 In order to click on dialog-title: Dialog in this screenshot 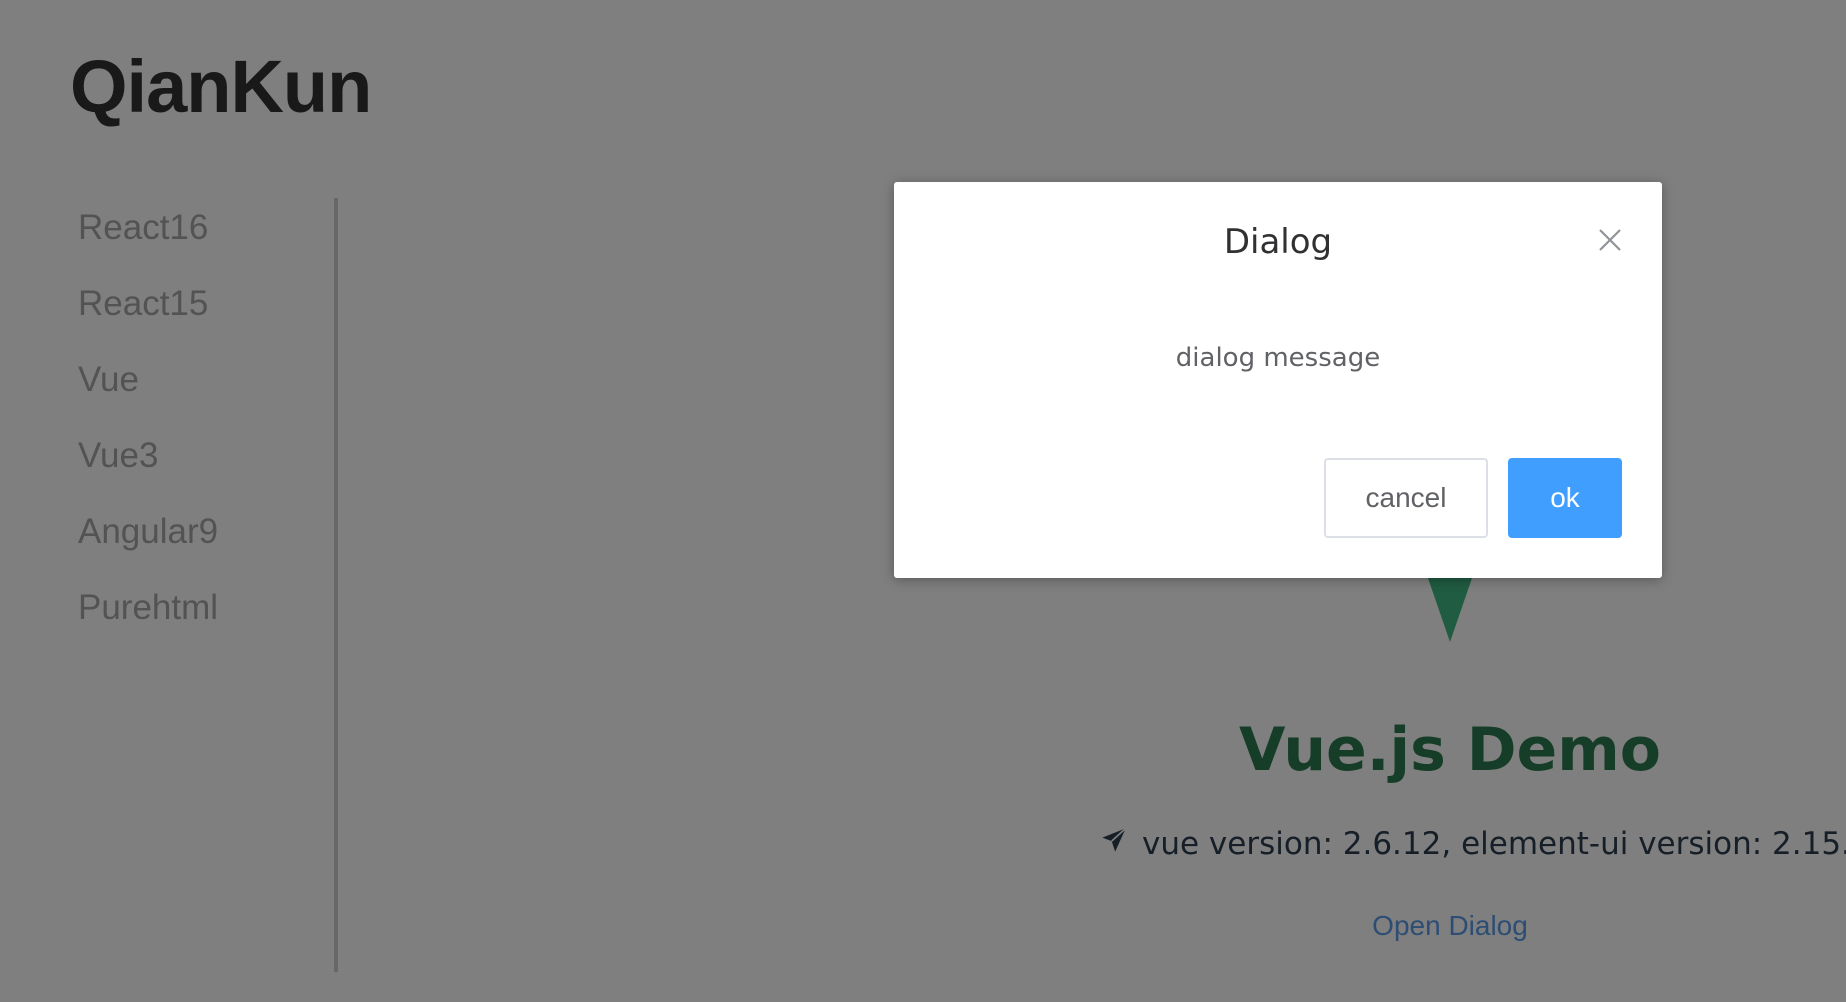, I will do `click(1278, 242)`.